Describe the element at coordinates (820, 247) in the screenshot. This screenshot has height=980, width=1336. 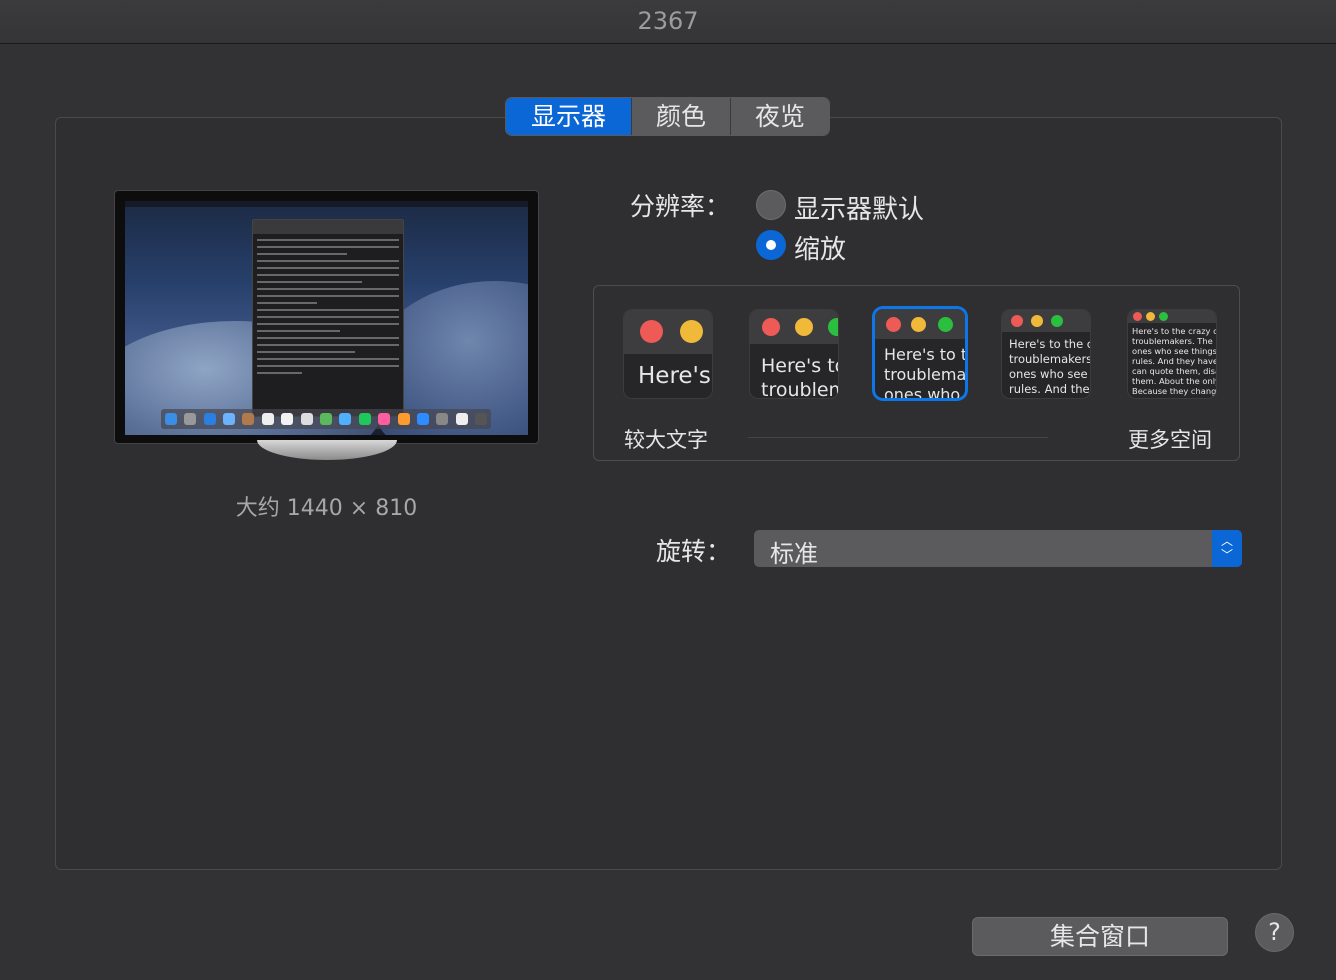
I see `radio-scaled-label: 缩放` at that location.